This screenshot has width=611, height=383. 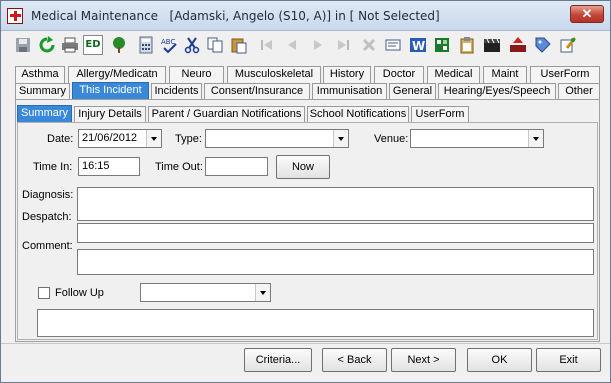 What do you see at coordinates (305, 343) in the screenshot?
I see `footer-divider` at bounding box center [305, 343].